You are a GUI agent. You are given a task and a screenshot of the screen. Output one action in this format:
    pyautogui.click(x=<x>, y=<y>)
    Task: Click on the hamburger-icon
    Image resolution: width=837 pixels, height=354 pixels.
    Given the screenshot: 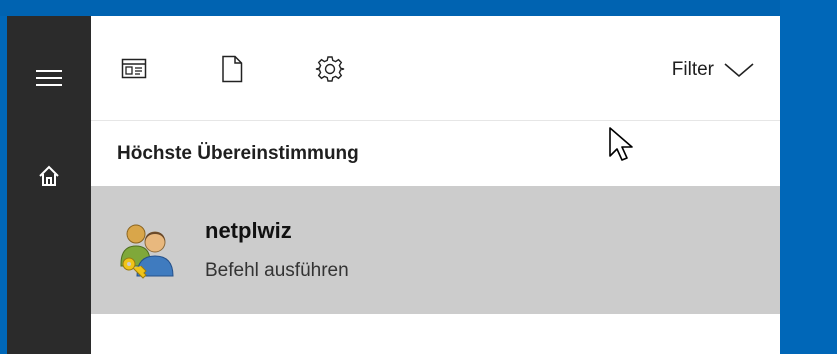 What is the action you would take?
    pyautogui.click(x=49, y=78)
    